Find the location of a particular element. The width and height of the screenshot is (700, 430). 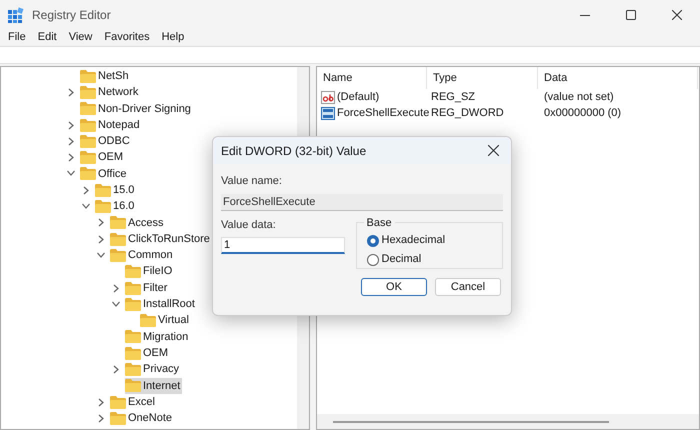

menu-item: Help is located at coordinates (173, 37).